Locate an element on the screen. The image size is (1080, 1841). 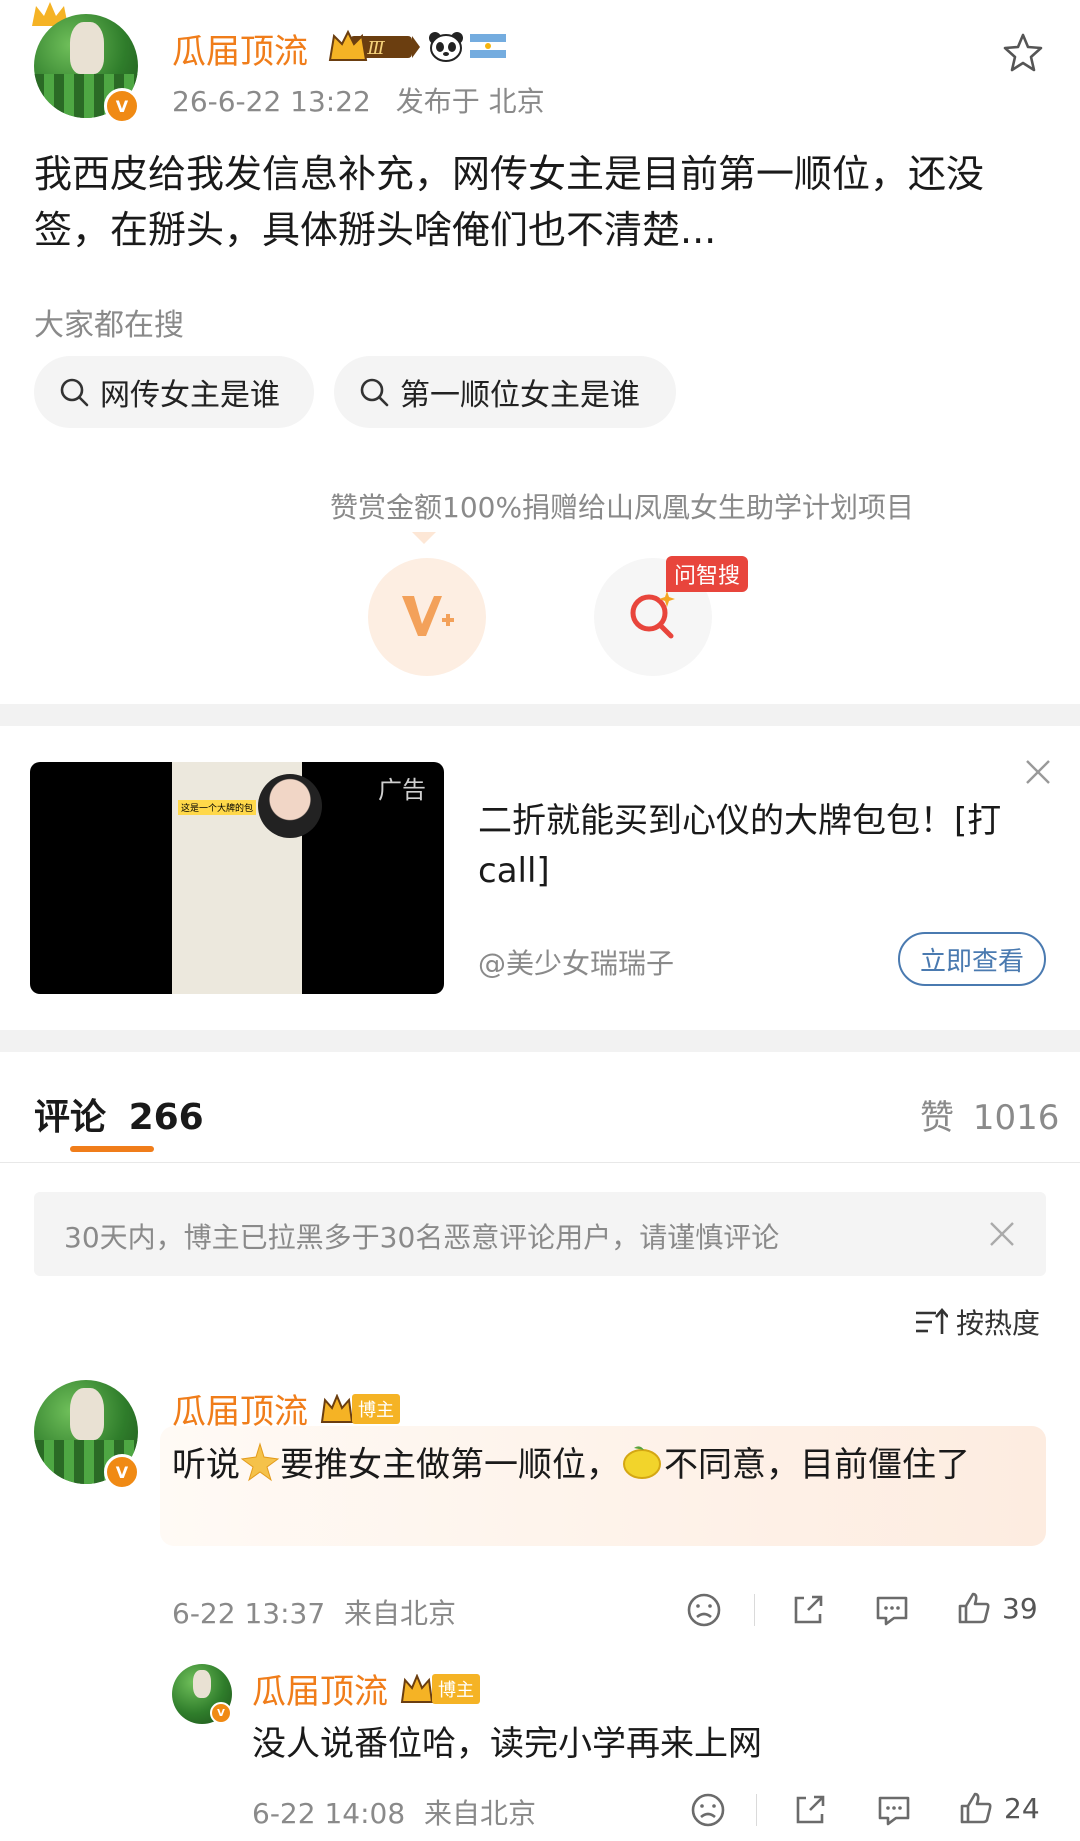
ad-video-face is located at coordinates (290, 806).